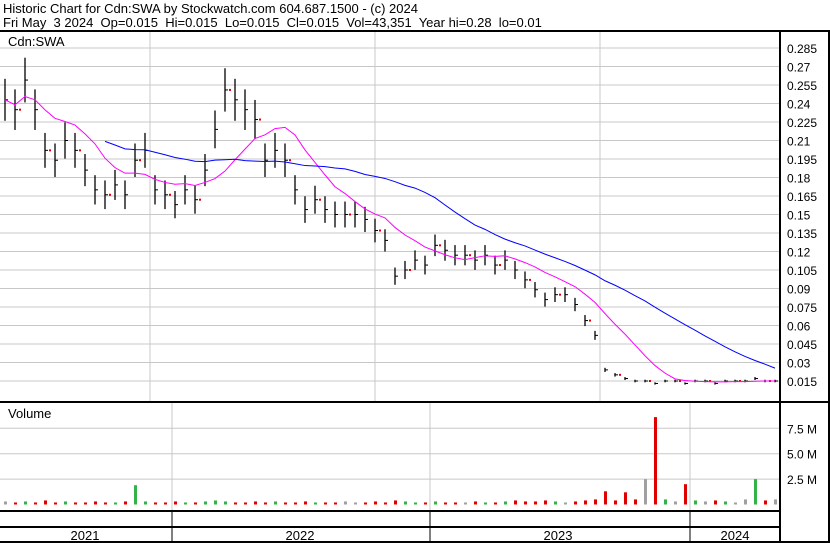  What do you see at coordinates (802, 234) in the screenshot?
I see `price-tick-label: 0.135` at bounding box center [802, 234].